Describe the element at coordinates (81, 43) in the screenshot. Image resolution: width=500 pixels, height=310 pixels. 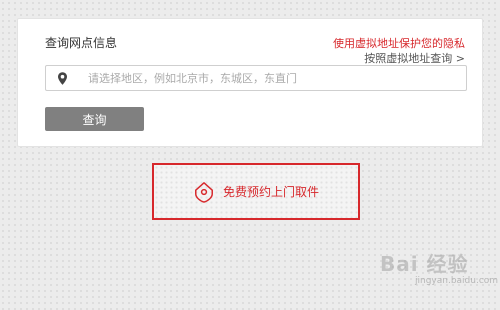
I see `card-title: 查询网点信息` at that location.